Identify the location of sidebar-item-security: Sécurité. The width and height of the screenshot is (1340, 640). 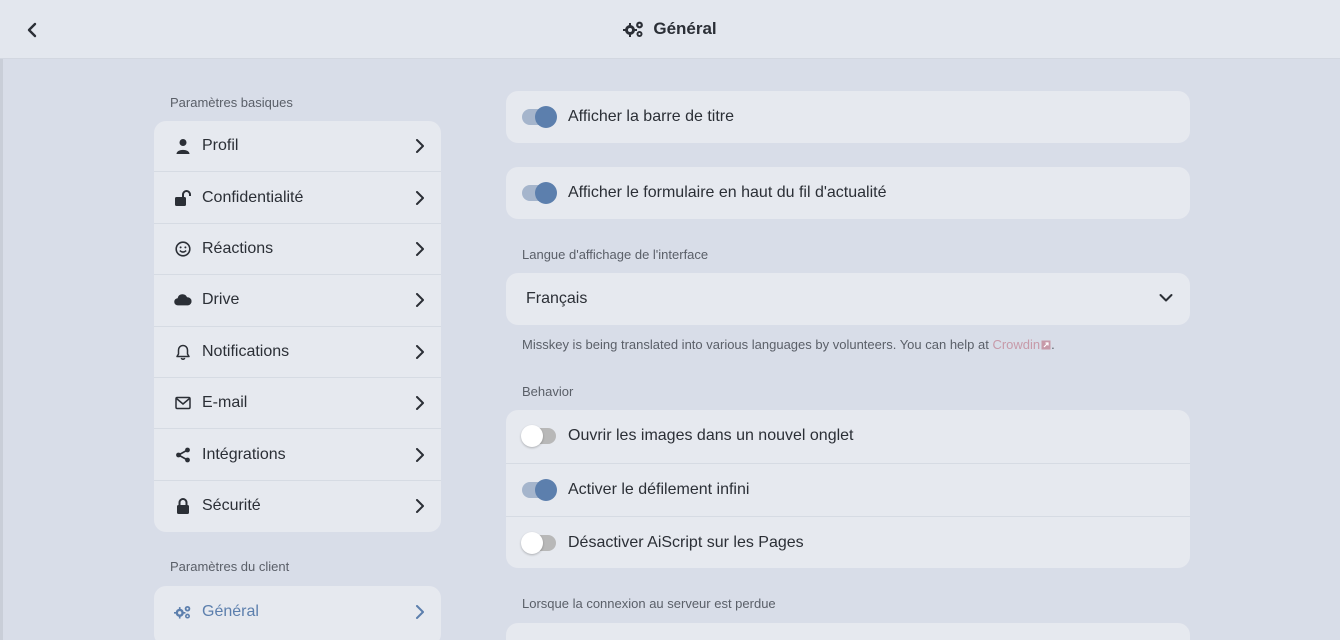
(297, 506).